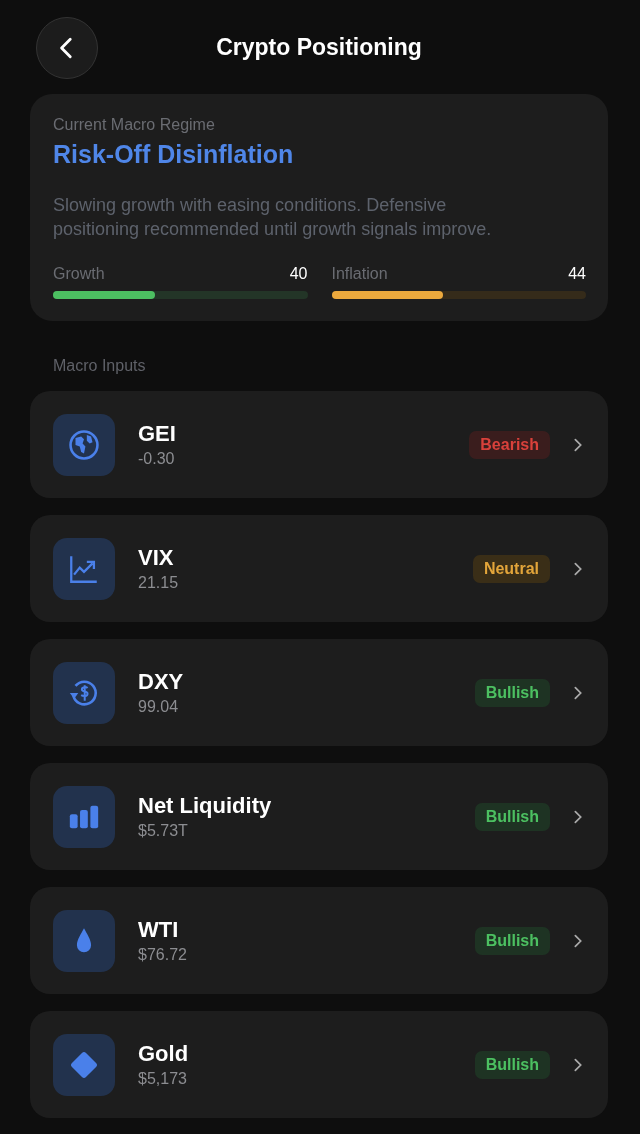  What do you see at coordinates (273, 217) in the screenshot?
I see `regime-description: Slowing growth with easing conditions. Defensive positioning recommended until growth signals improve.` at bounding box center [273, 217].